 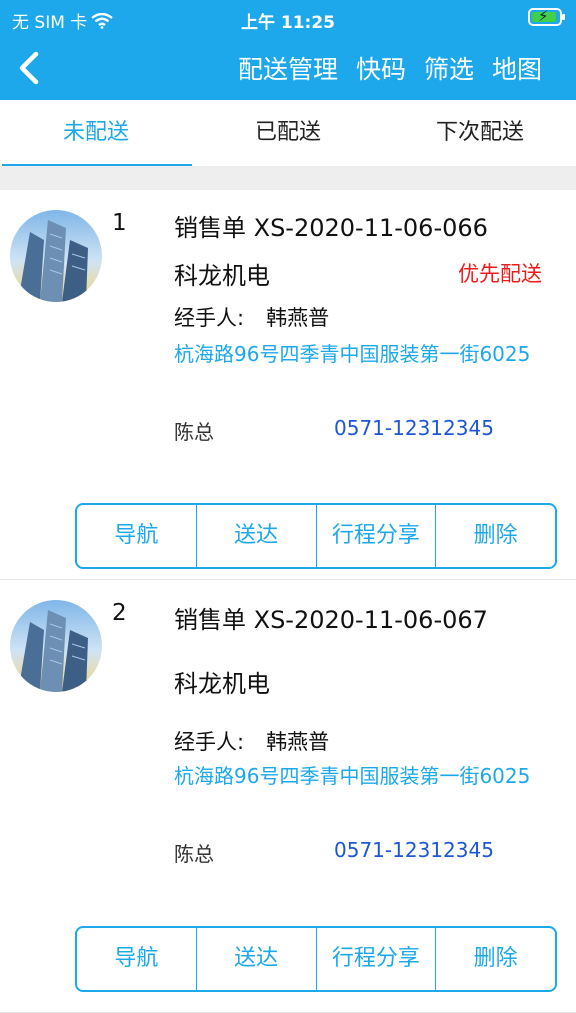 I want to click on order-index: 2, so click(x=119, y=613).